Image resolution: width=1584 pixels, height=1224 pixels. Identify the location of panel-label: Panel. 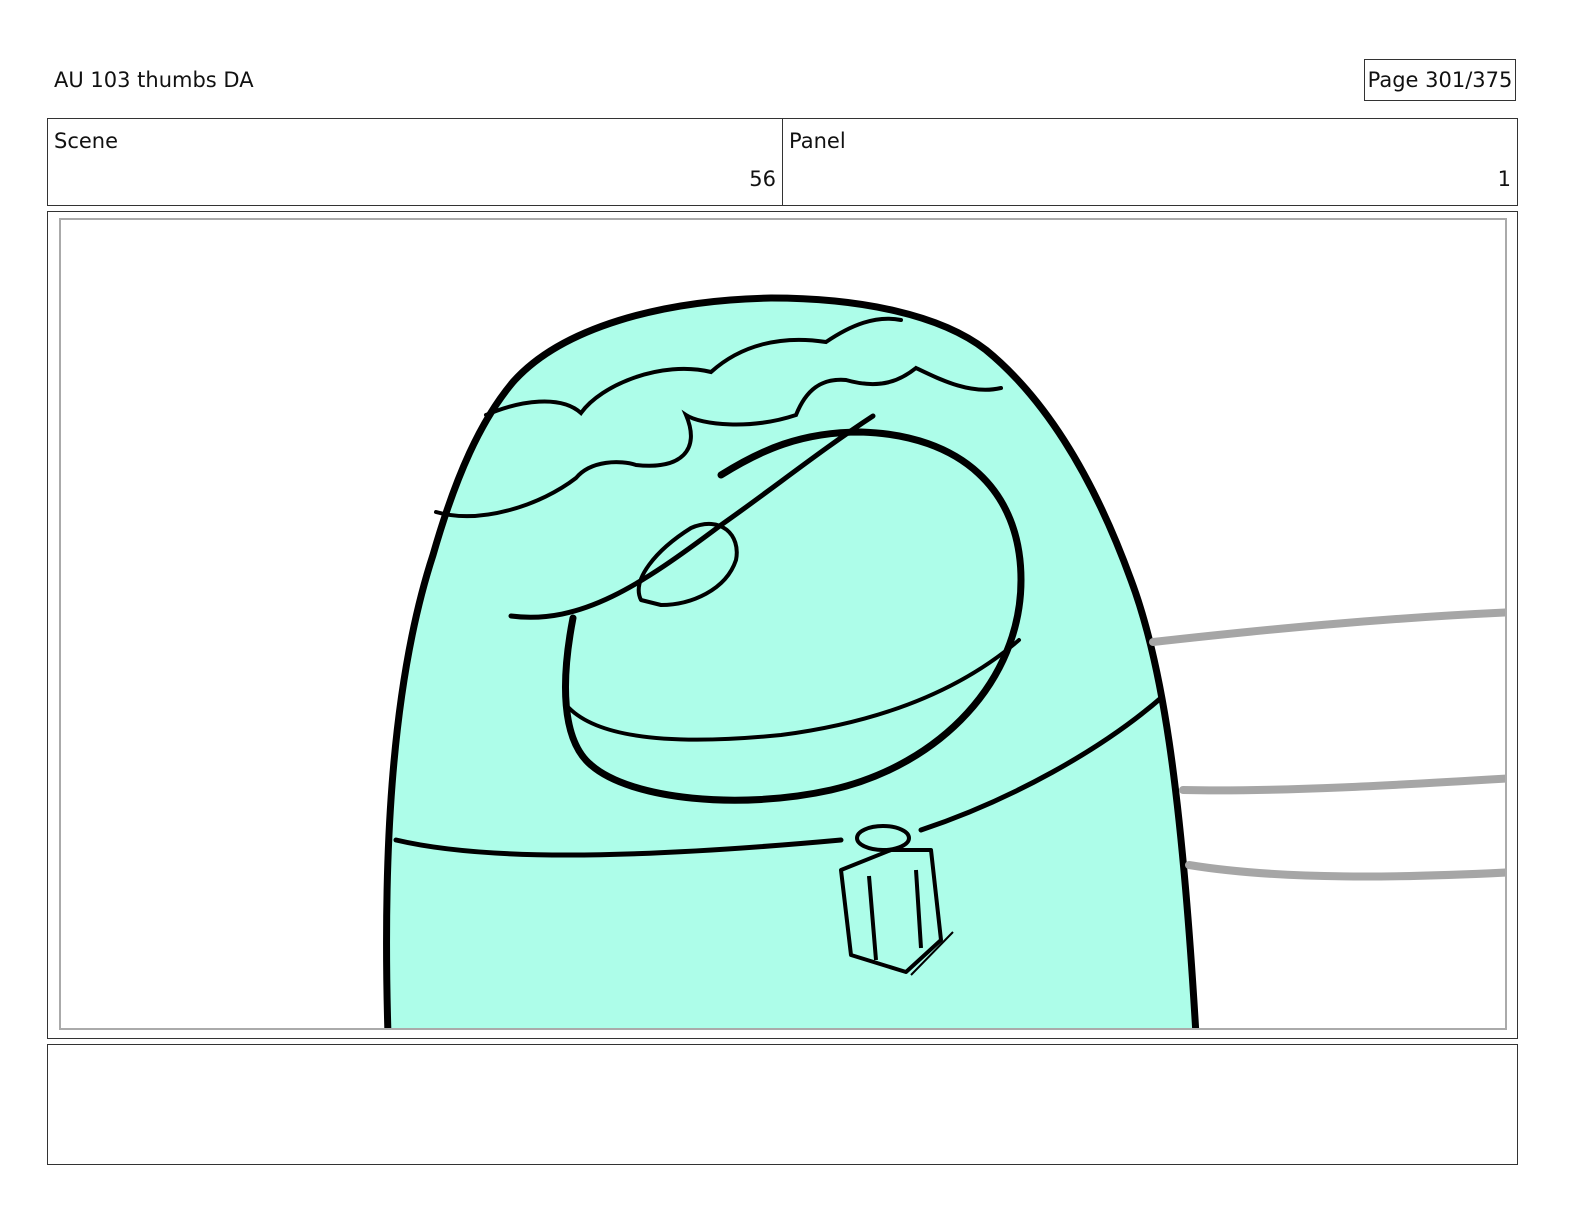
(817, 141).